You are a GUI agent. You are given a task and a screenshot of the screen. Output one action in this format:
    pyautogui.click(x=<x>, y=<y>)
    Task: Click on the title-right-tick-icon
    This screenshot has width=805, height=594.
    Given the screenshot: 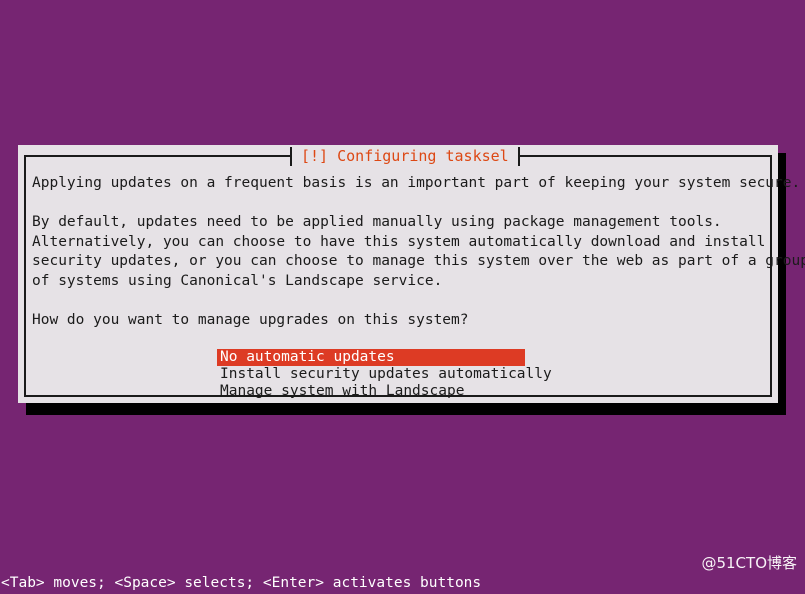 What is the action you would take?
    pyautogui.click(x=518, y=156)
    